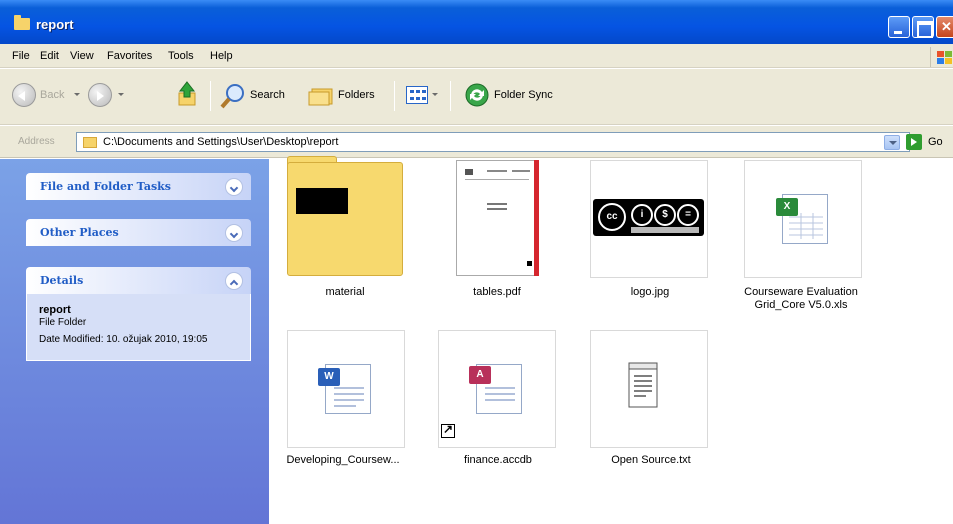 The width and height of the screenshot is (953, 524). What do you see at coordinates (55, 310) in the screenshot?
I see `detail-name: report` at bounding box center [55, 310].